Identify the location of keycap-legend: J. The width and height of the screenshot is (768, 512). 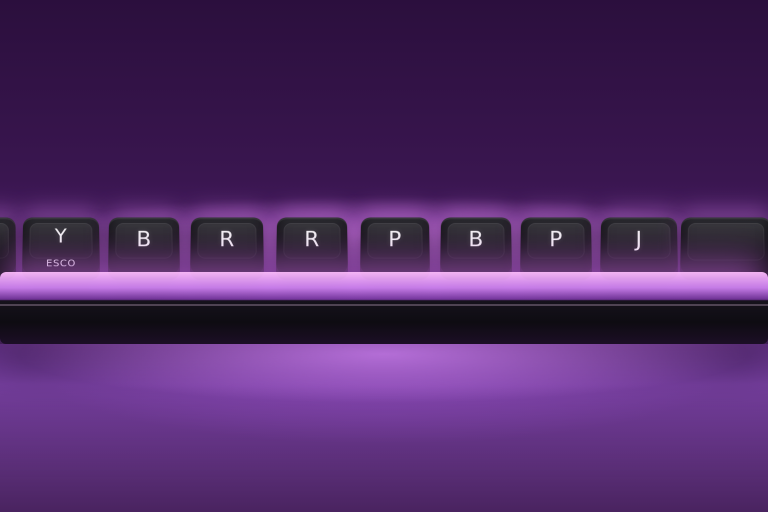
(639, 240).